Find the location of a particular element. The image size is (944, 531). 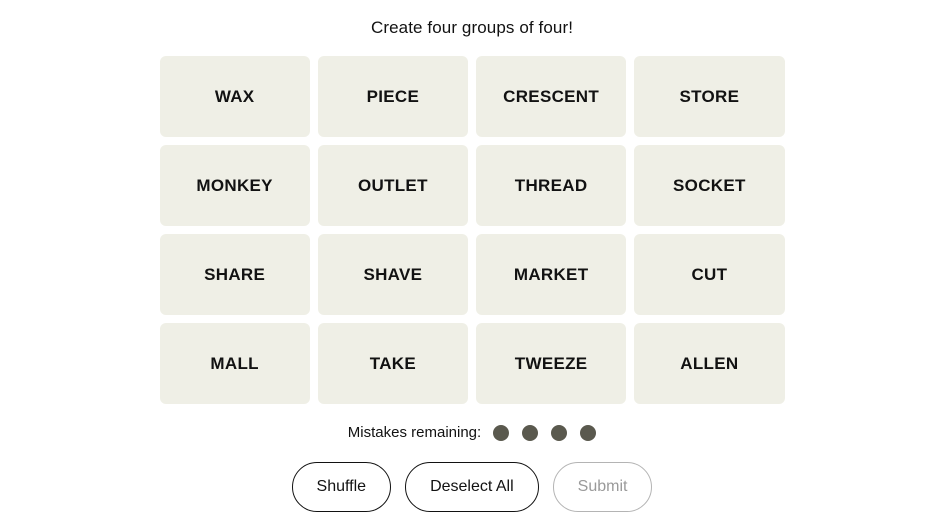

word-tile: STORE is located at coordinates (709, 96).